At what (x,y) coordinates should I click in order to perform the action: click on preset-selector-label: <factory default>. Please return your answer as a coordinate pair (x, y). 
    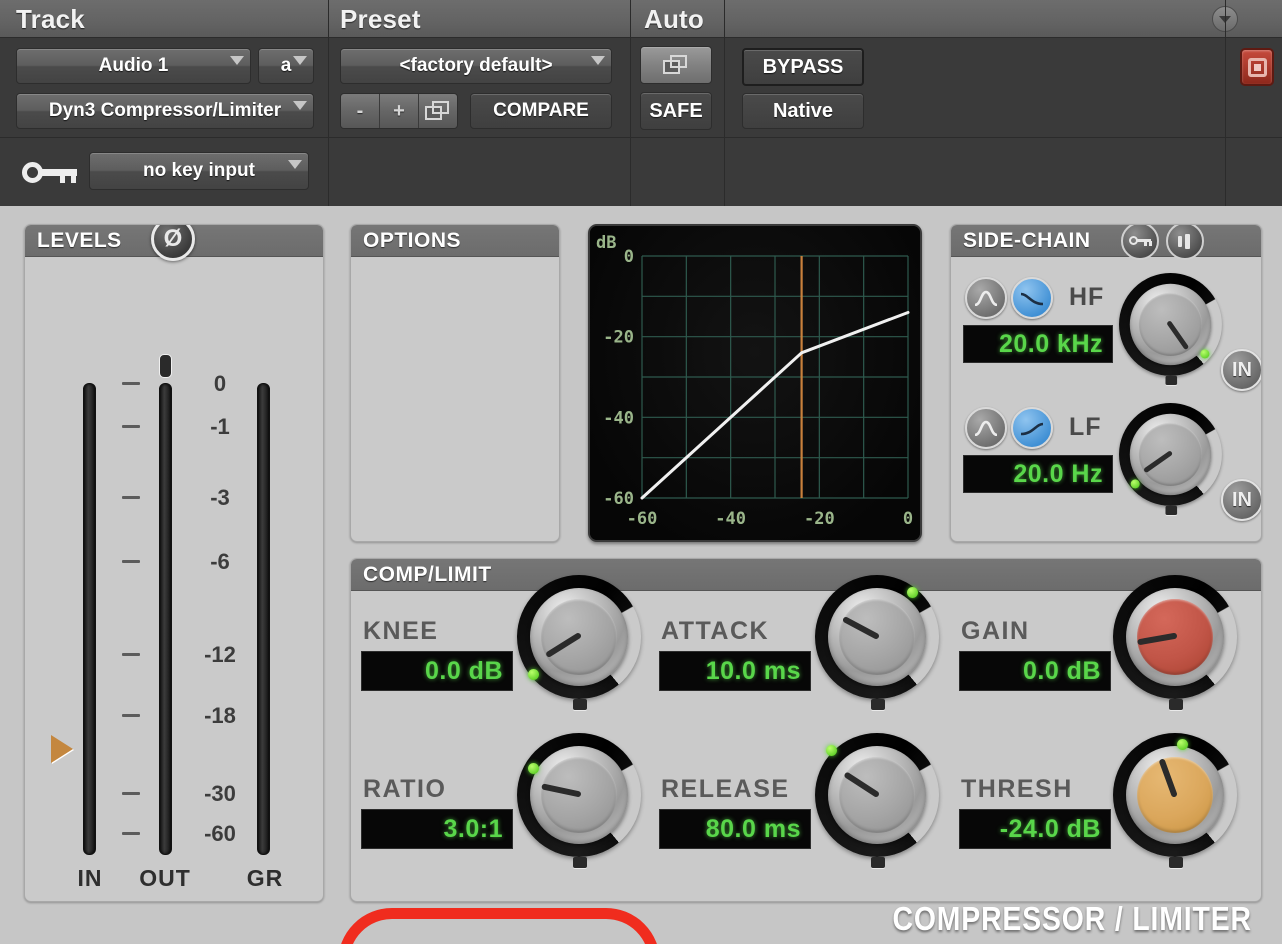
    Looking at the image, I should click on (476, 65).